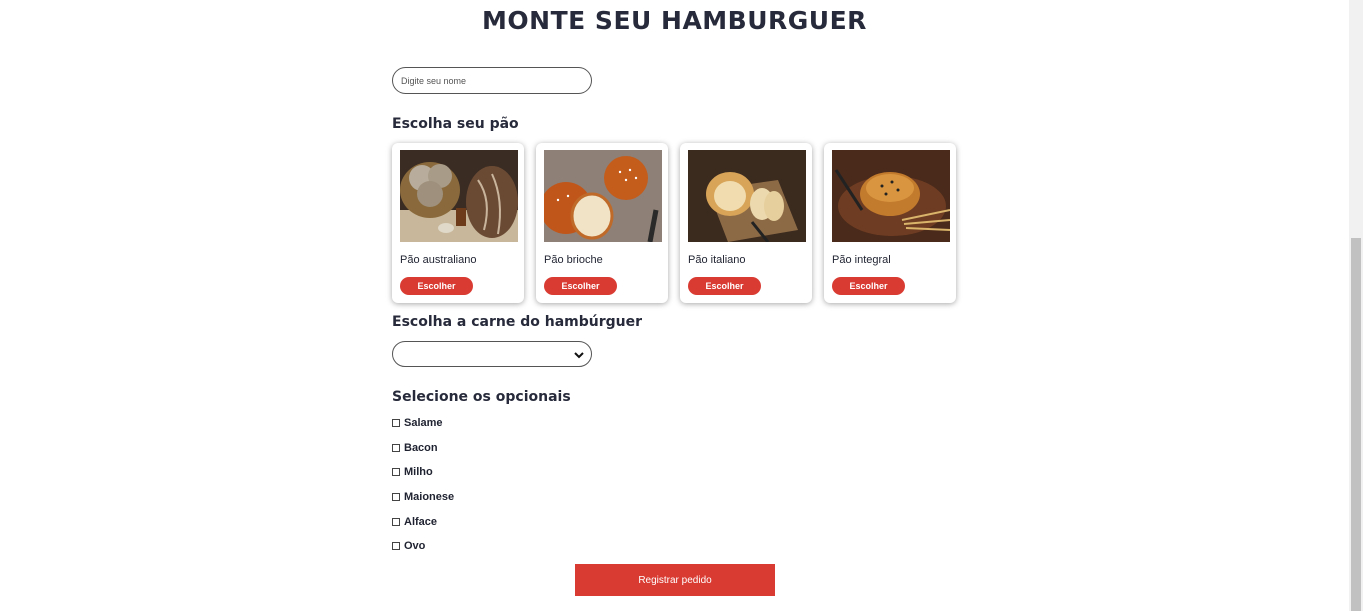 The width and height of the screenshot is (1363, 611). Describe the element at coordinates (1356, 424) in the screenshot. I see `scrollbar-thumb` at that location.